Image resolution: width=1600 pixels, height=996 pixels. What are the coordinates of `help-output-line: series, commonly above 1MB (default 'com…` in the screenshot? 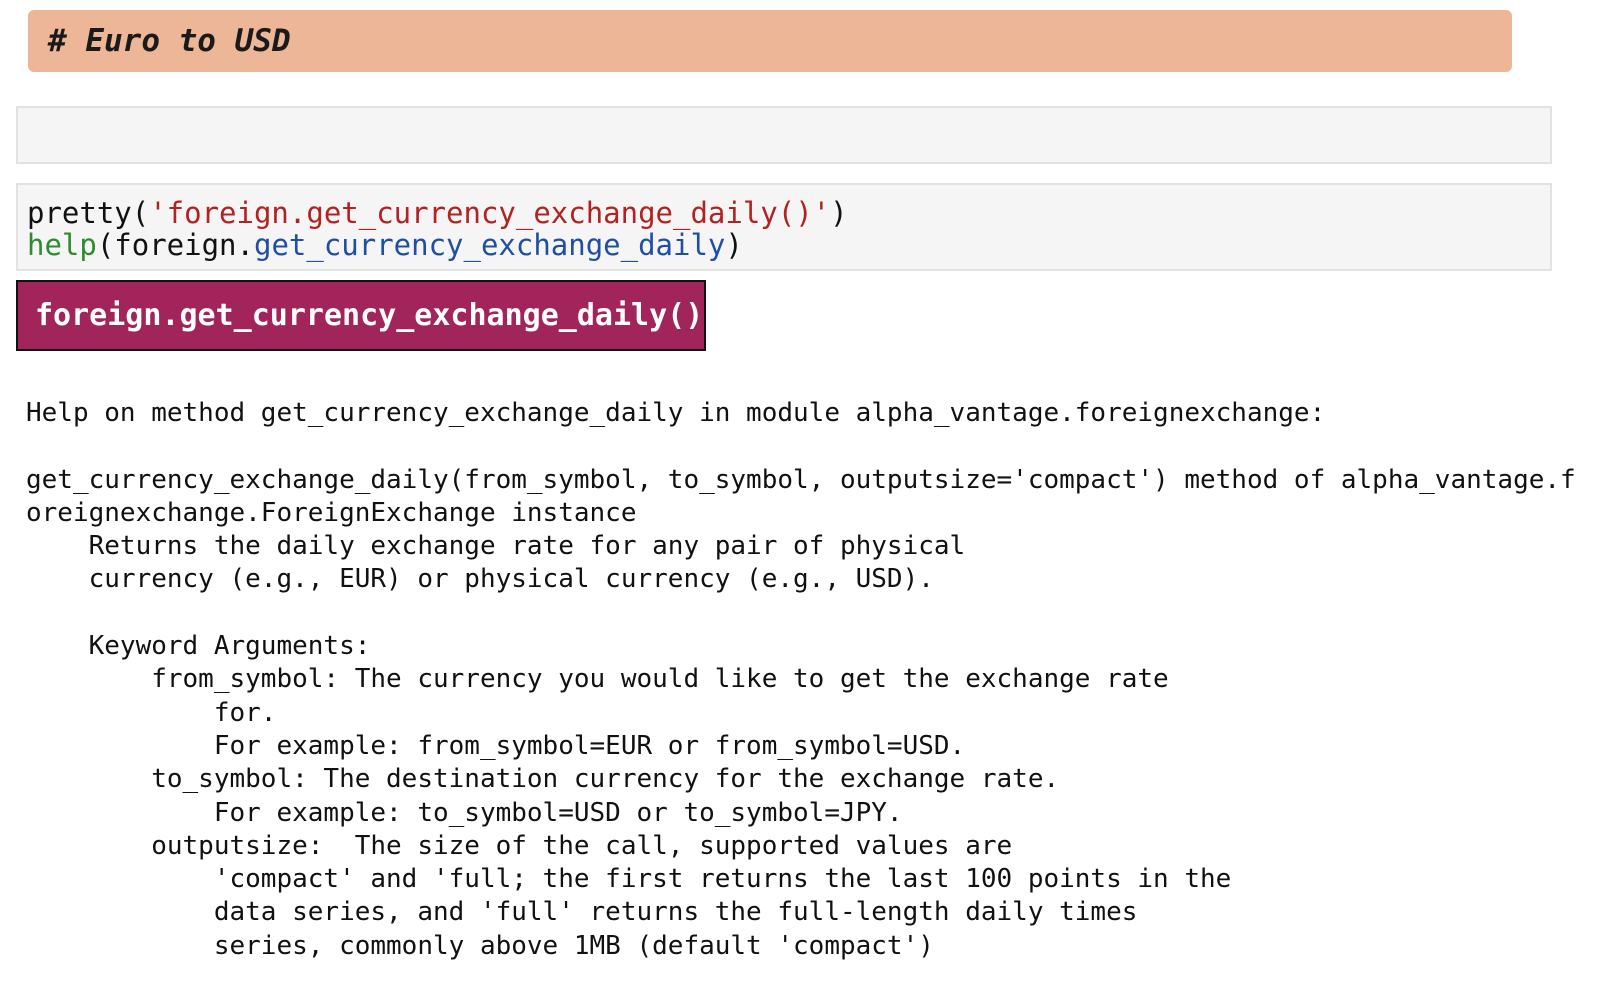 It's located at (480, 945).